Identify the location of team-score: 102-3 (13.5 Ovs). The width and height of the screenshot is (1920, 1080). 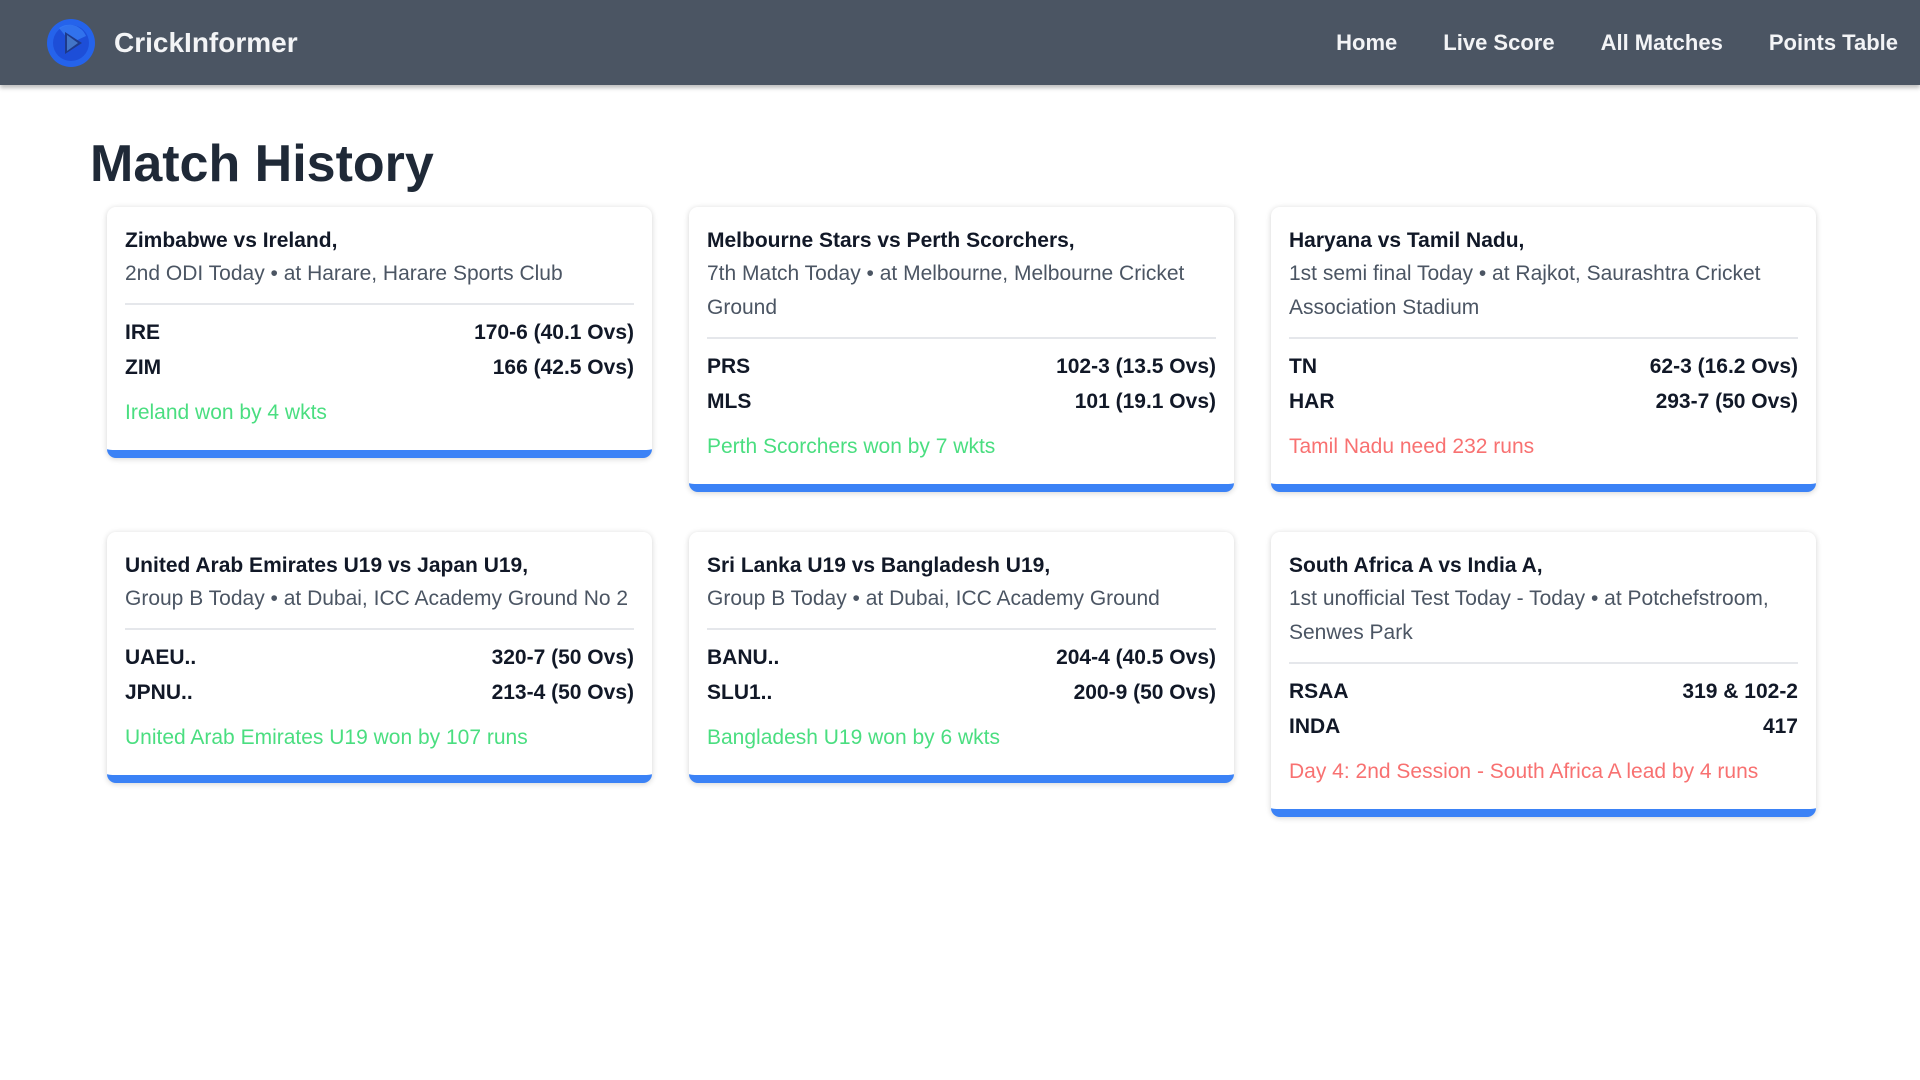
(1136, 366).